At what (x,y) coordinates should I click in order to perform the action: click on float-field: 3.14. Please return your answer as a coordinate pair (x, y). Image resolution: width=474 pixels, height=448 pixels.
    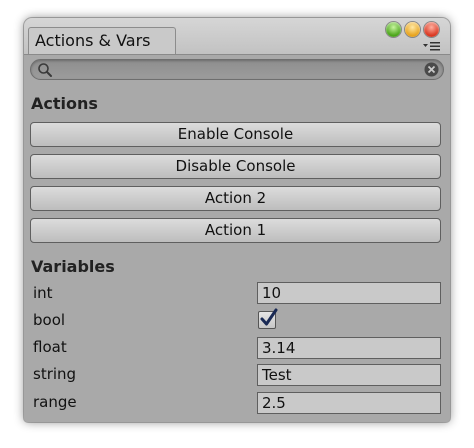
    Looking at the image, I should click on (349, 348).